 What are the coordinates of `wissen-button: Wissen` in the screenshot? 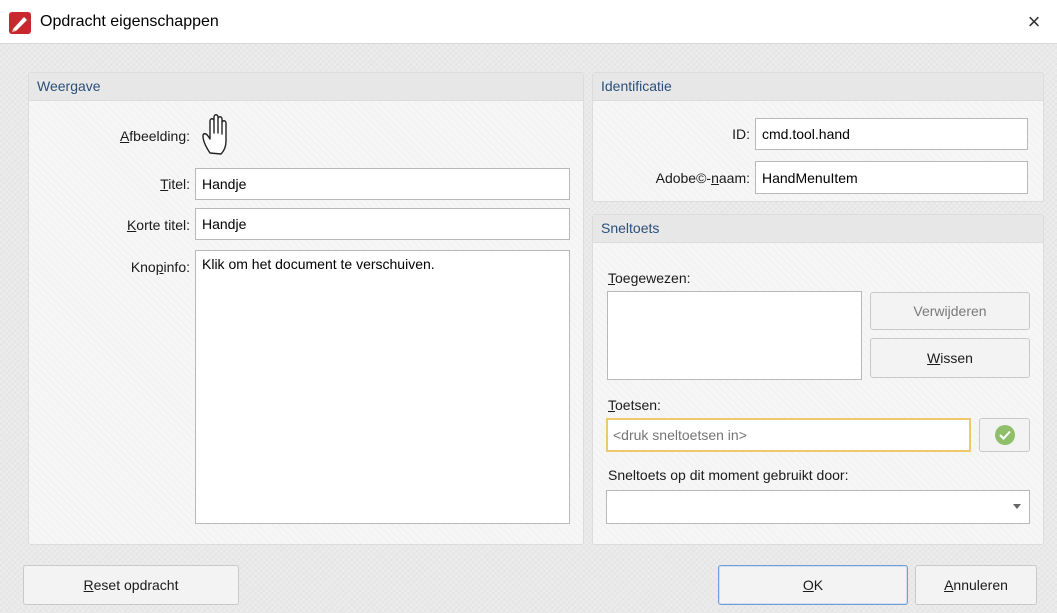 It's located at (950, 358).